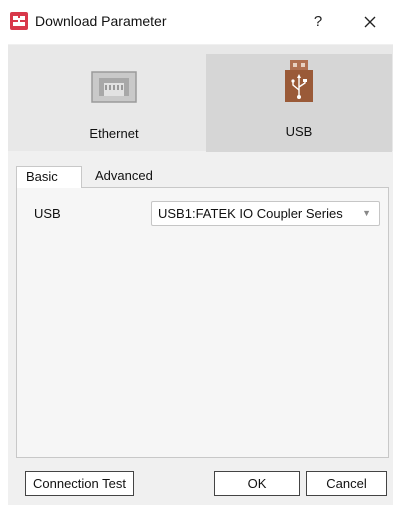  What do you see at coordinates (366, 213) in the screenshot?
I see `chevron-down-icon: ▼` at bounding box center [366, 213].